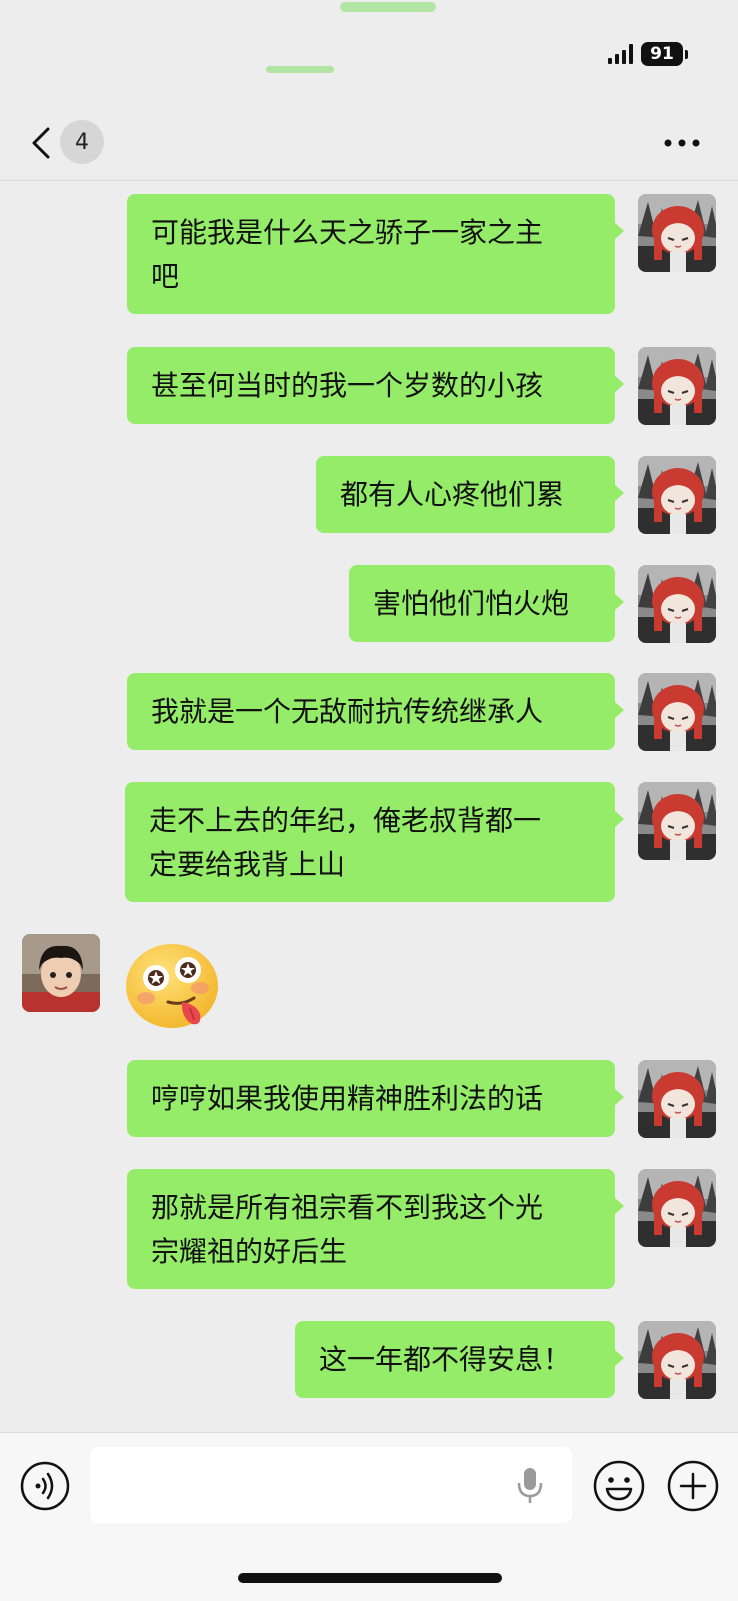 This screenshot has width=738, height=1601. I want to click on home-indicator, so click(370, 1578).